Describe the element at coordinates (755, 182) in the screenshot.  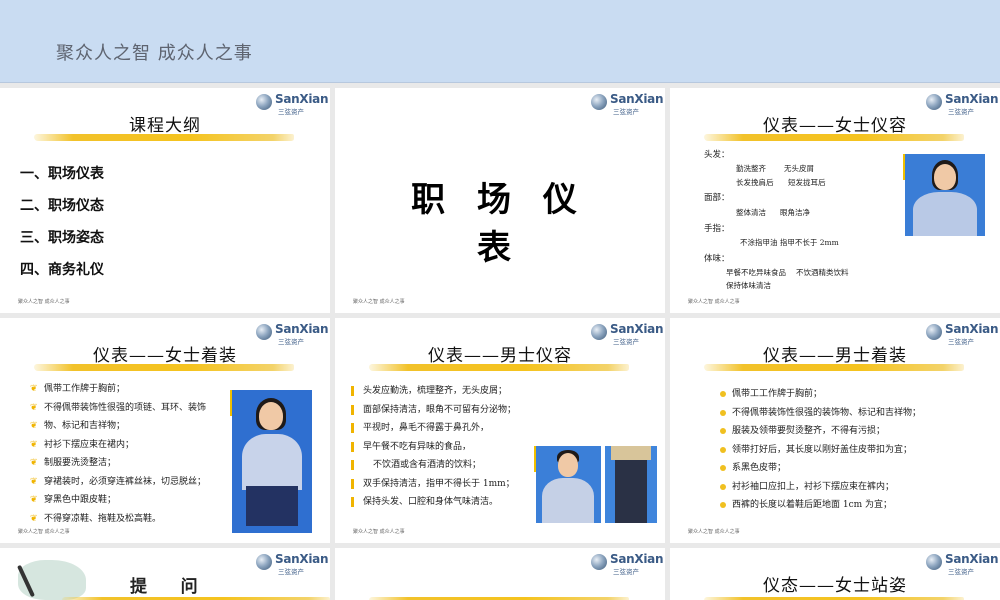
I see `hair-text: 长发挽肩后` at that location.